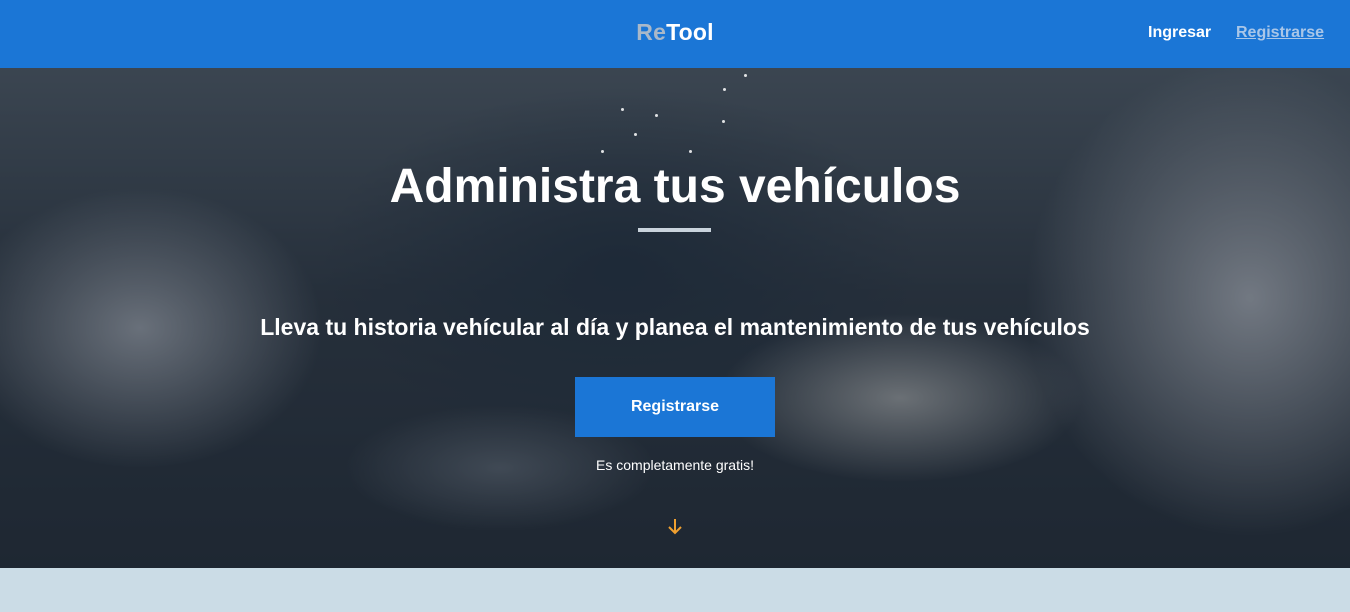  I want to click on arrow-down-icon-svg, so click(675, 527).